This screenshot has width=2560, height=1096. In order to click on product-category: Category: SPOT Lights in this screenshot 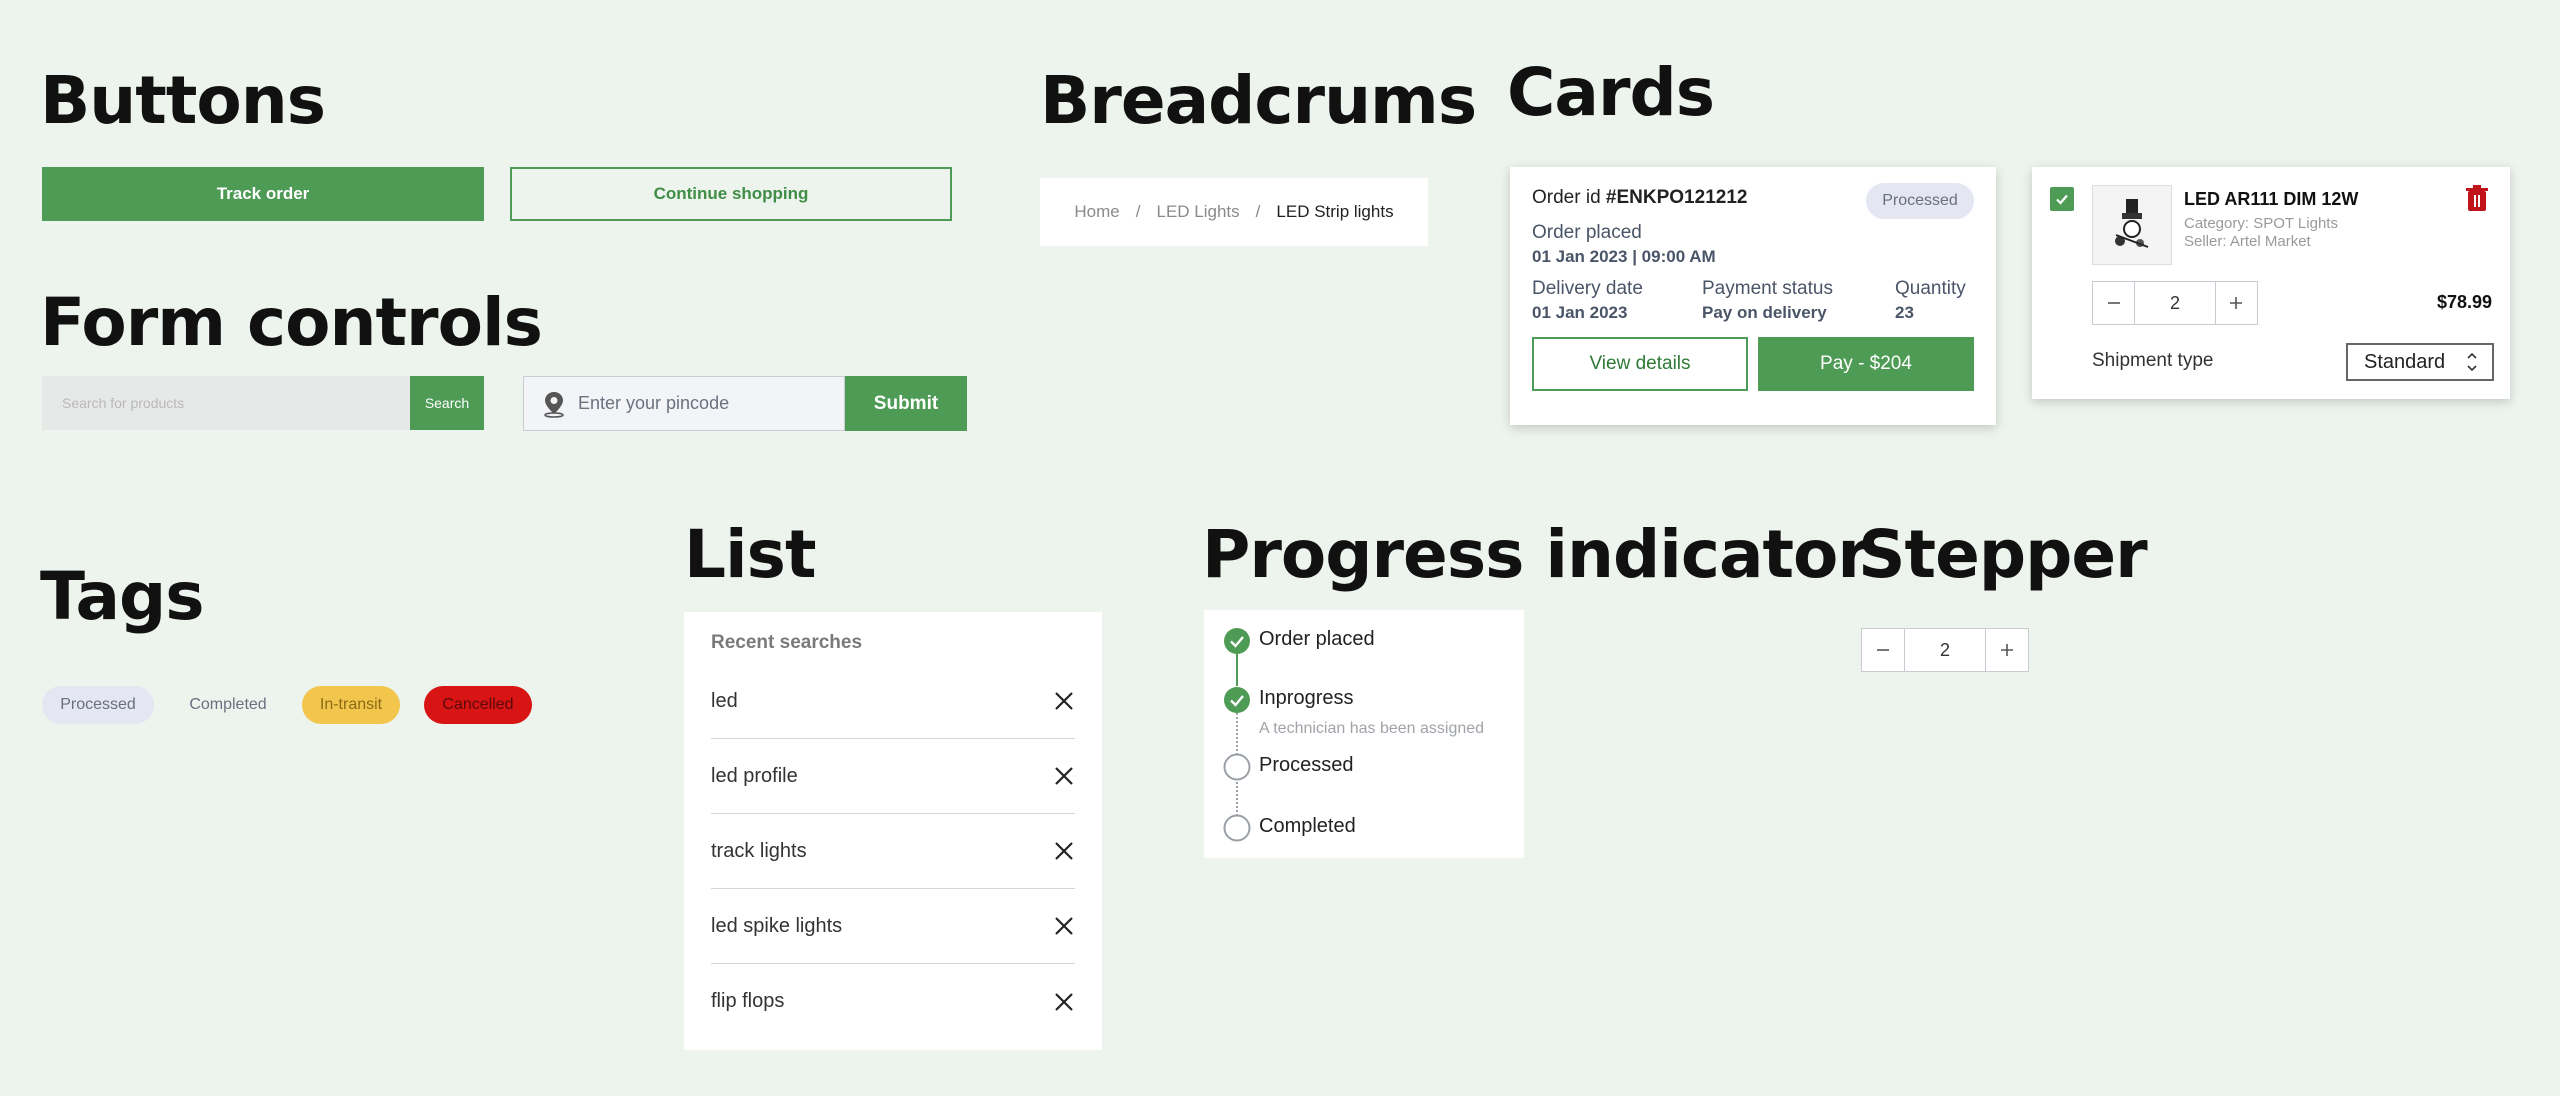, I will do `click(2261, 223)`.